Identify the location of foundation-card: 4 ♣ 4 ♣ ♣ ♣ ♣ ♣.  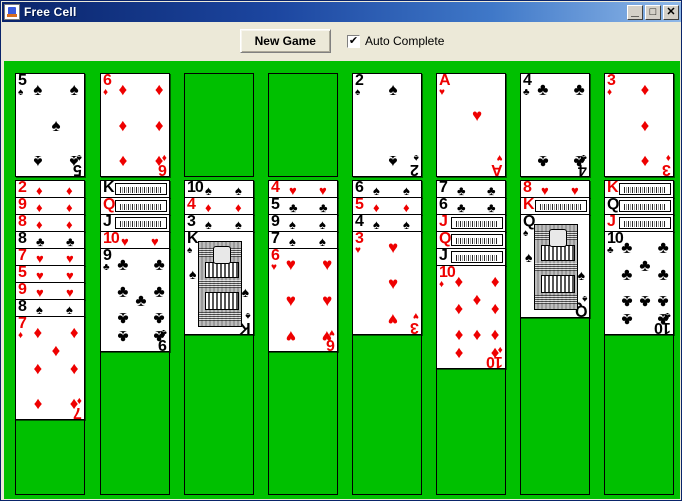
(555, 125).